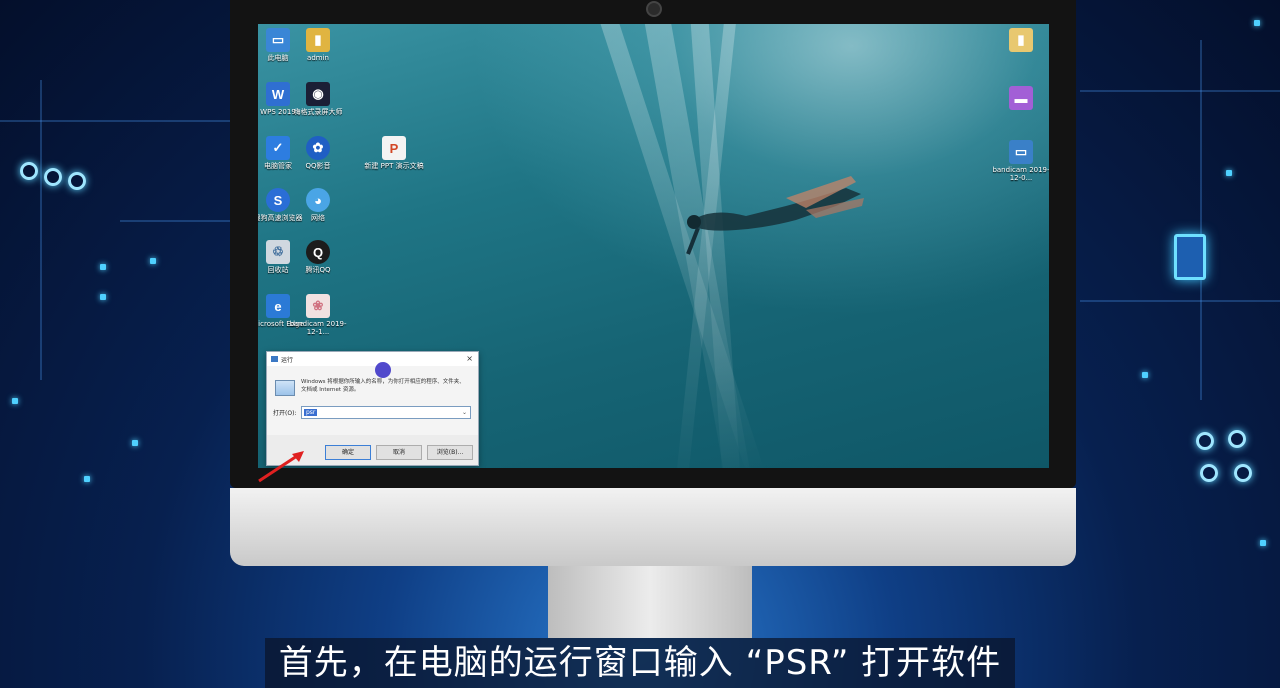 This screenshot has width=1280, height=688. What do you see at coordinates (318, 218) in the screenshot?
I see `desktop-icon-label: 网络` at bounding box center [318, 218].